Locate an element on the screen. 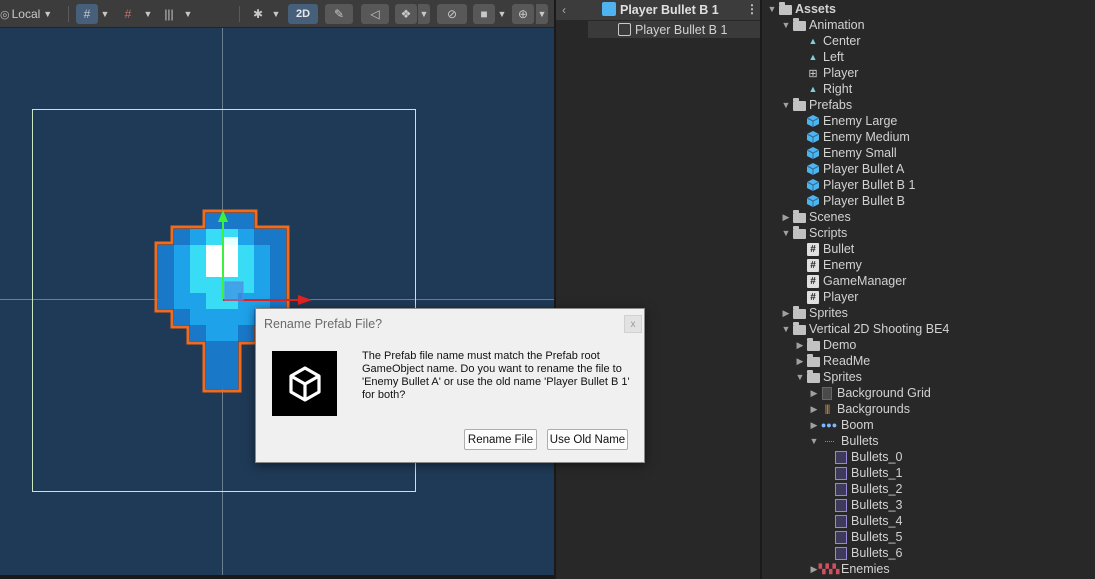  project-item: Bullets_3 is located at coordinates (862, 505).